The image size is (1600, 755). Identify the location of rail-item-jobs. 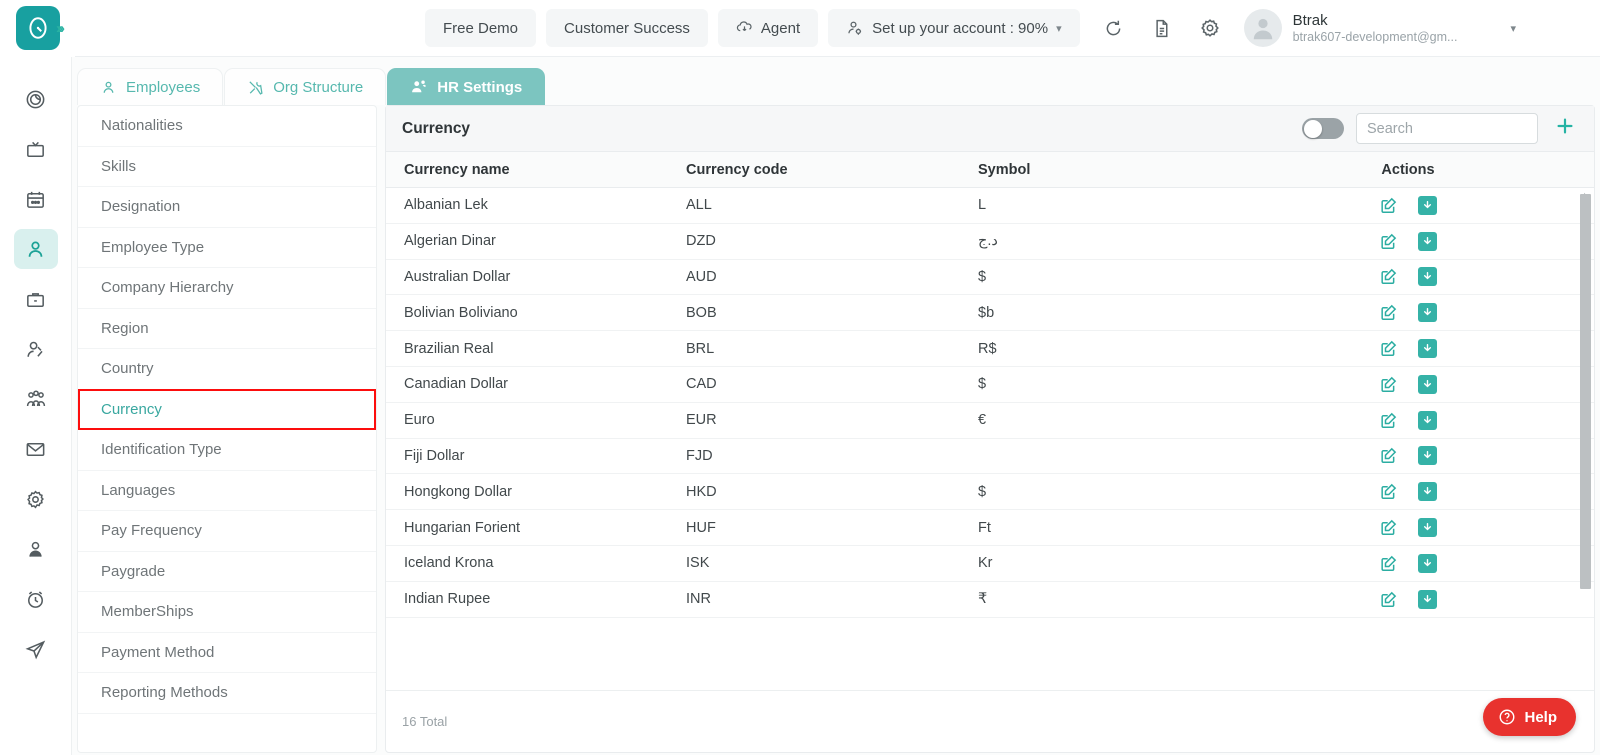
(36, 299).